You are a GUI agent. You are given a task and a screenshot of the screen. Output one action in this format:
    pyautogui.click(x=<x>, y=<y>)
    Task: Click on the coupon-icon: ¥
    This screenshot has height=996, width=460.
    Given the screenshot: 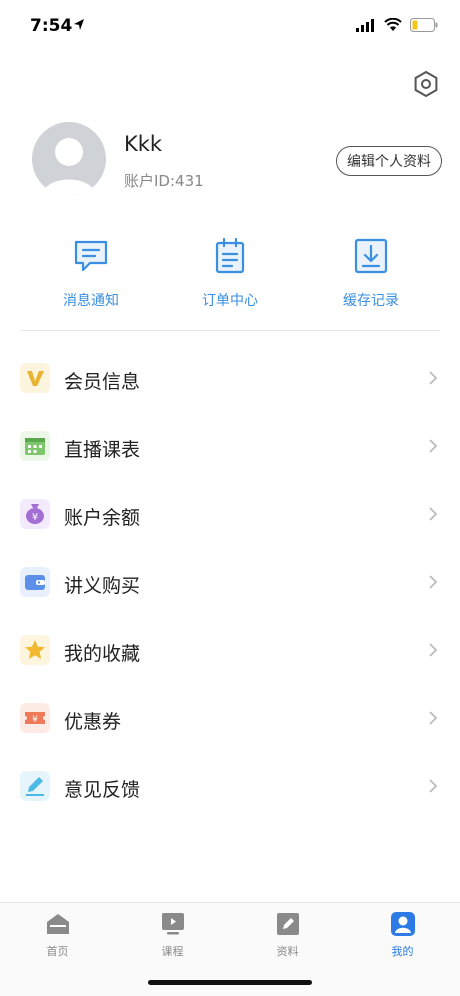 What is the action you would take?
    pyautogui.click(x=35, y=718)
    